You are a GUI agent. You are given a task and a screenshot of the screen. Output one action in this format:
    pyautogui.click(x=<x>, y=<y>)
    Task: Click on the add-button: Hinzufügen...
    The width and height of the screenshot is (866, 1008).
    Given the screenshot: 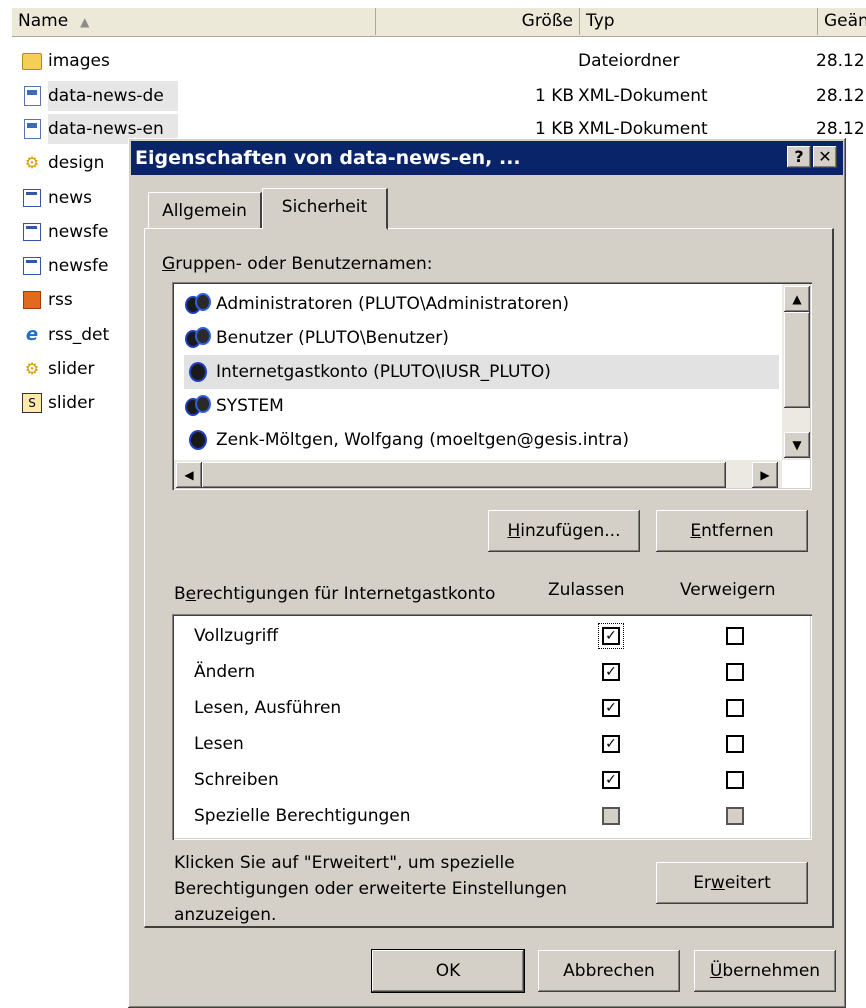 What is the action you would take?
    pyautogui.click(x=564, y=531)
    